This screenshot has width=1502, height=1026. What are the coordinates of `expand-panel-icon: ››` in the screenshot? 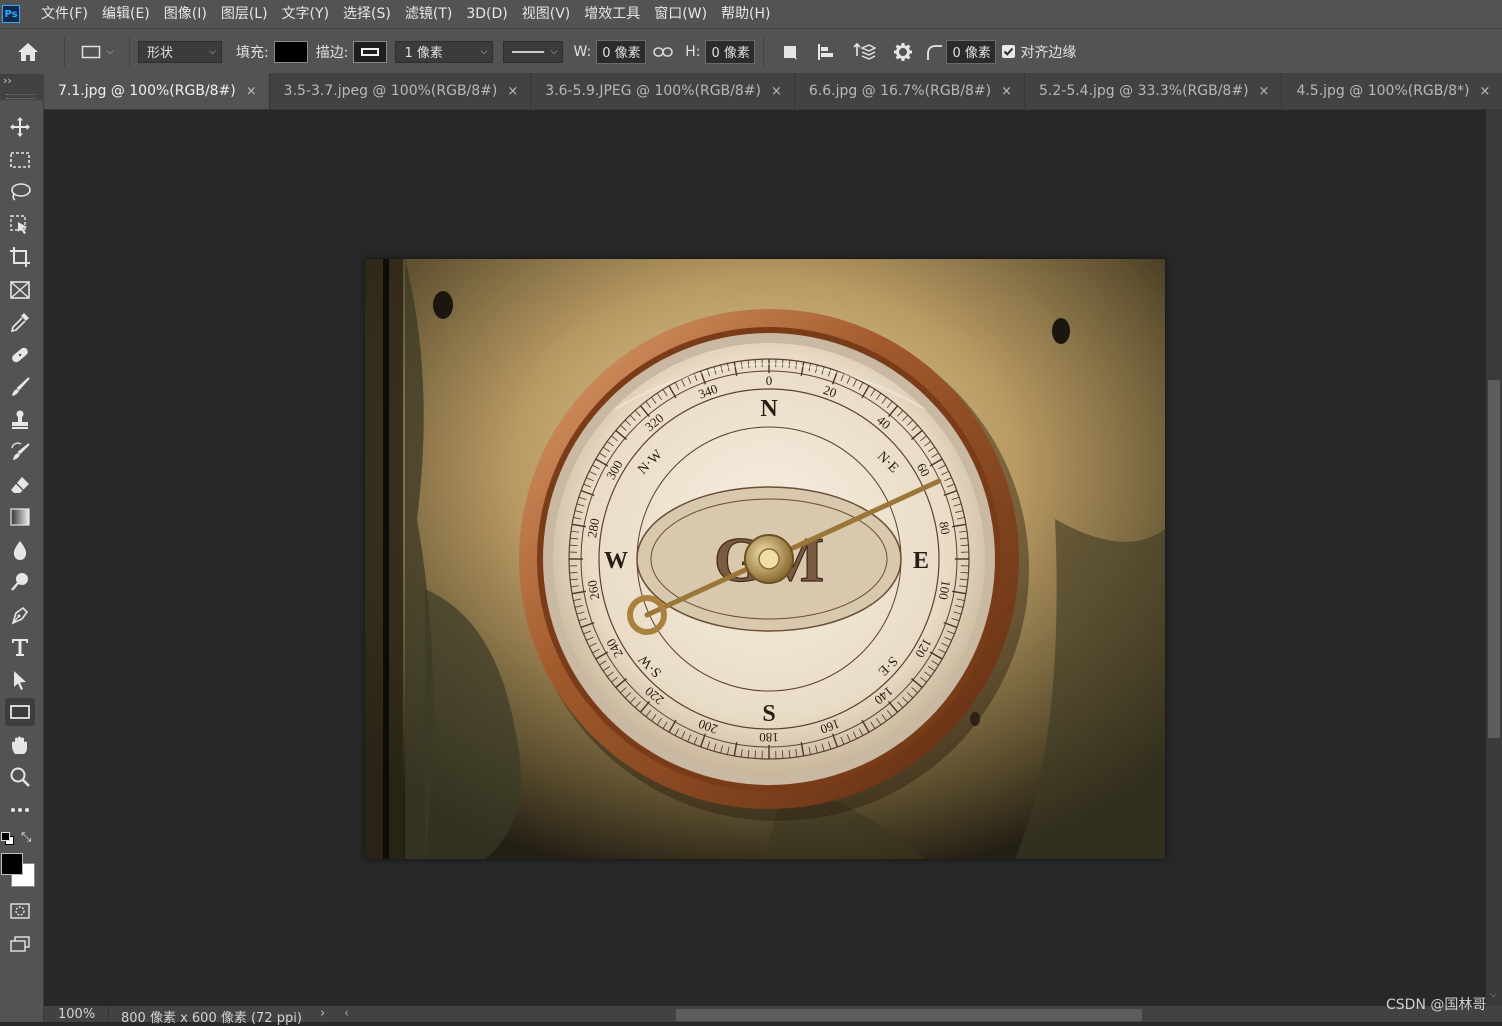 It's located at (7, 80).